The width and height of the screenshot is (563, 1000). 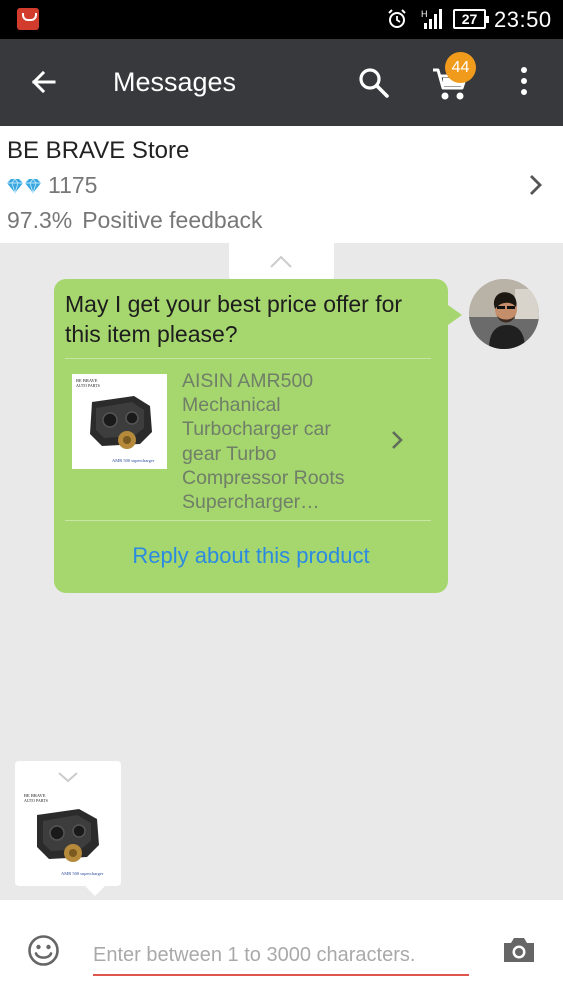 What do you see at coordinates (281, 956) in the screenshot?
I see `message-input` at bounding box center [281, 956].